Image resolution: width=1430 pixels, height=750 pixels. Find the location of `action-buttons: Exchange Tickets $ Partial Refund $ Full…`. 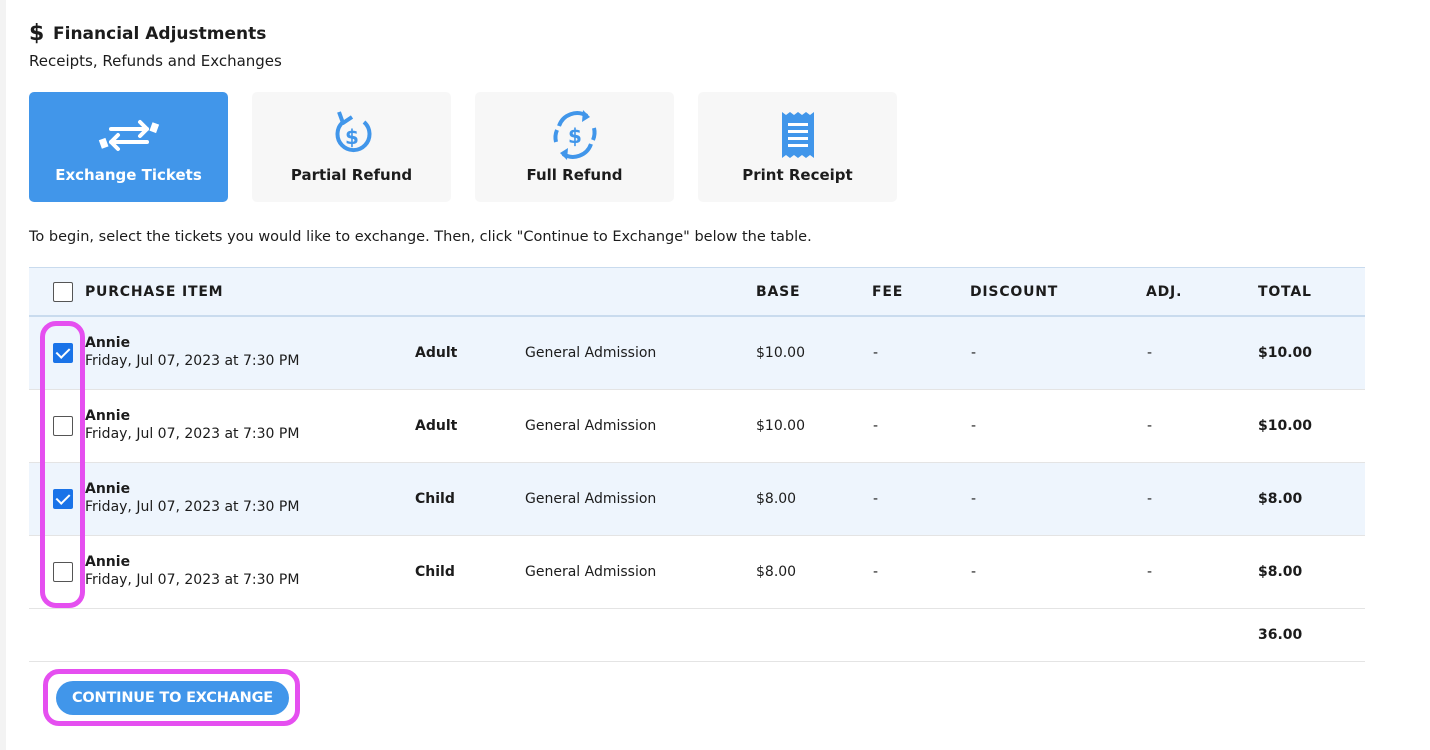

action-buttons: Exchange Tickets $ Partial Refund $ Full… is located at coordinates (475, 147).